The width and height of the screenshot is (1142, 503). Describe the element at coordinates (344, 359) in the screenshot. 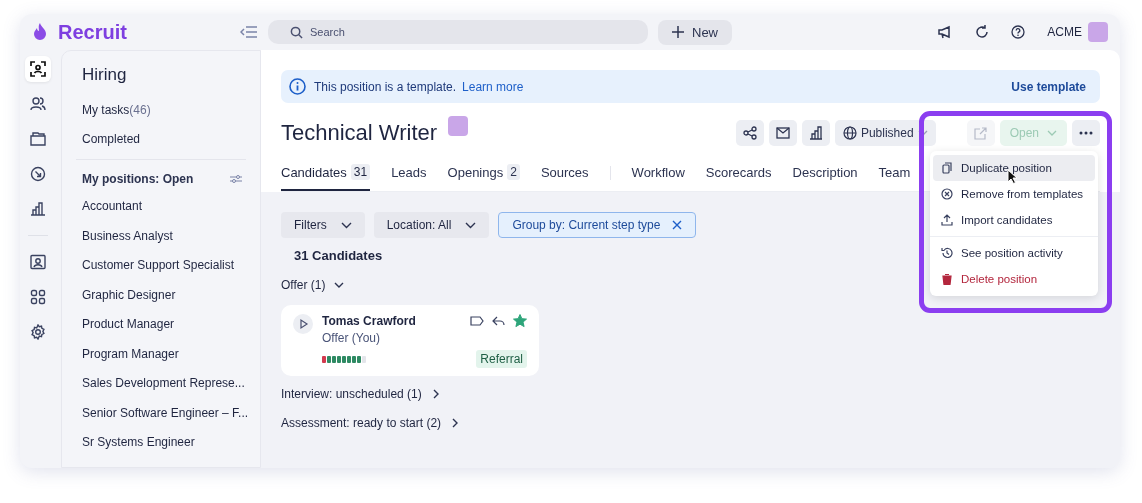

I see `score-bar` at that location.